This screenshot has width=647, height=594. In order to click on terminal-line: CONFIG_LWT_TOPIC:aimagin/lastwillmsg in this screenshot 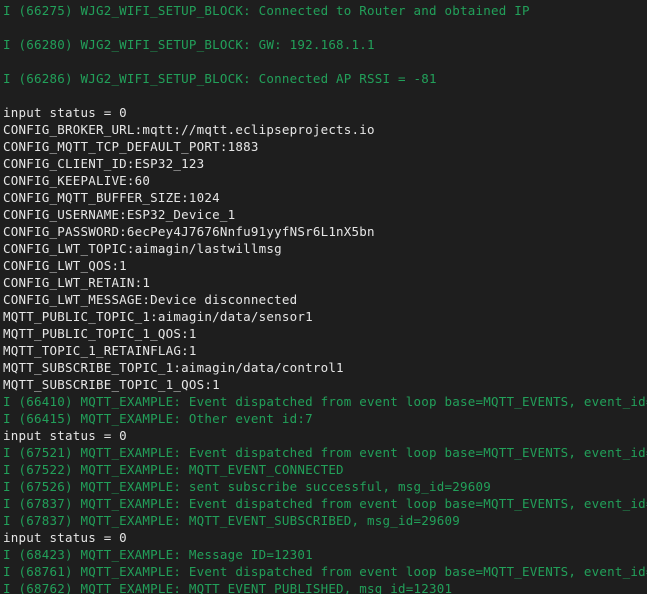, I will do `click(142, 248)`.